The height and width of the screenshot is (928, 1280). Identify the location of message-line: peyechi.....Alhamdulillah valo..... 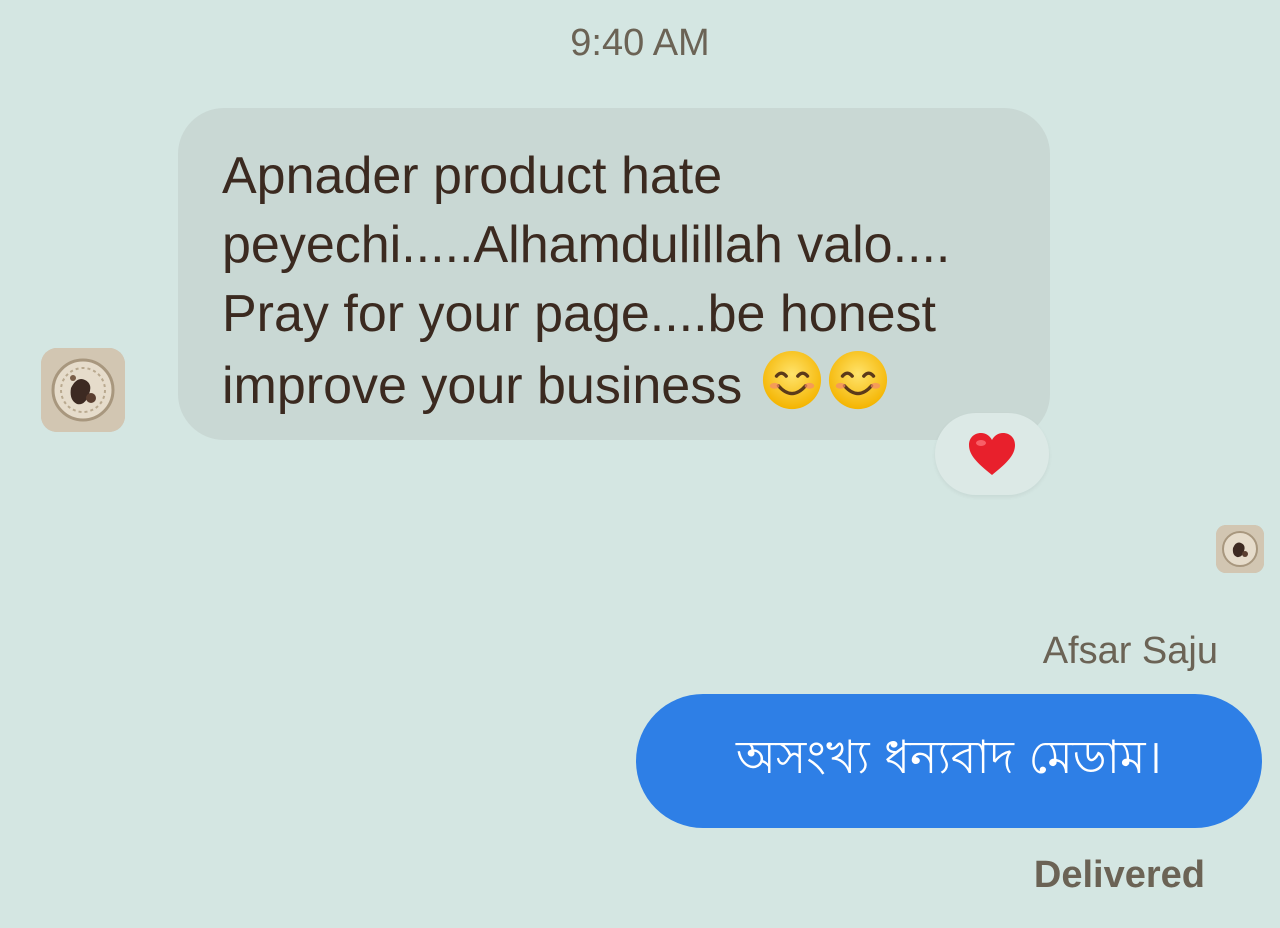
(586, 245).